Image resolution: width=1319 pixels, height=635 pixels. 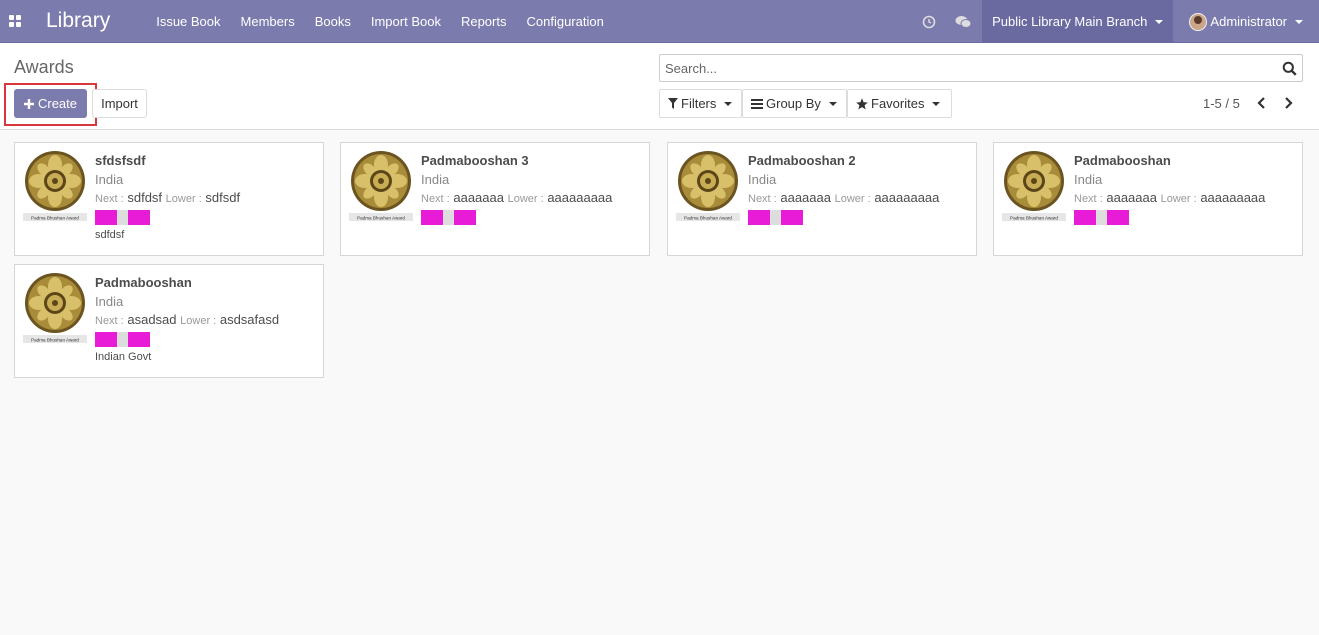 I want to click on apps-grid-icon, so click(x=15, y=21).